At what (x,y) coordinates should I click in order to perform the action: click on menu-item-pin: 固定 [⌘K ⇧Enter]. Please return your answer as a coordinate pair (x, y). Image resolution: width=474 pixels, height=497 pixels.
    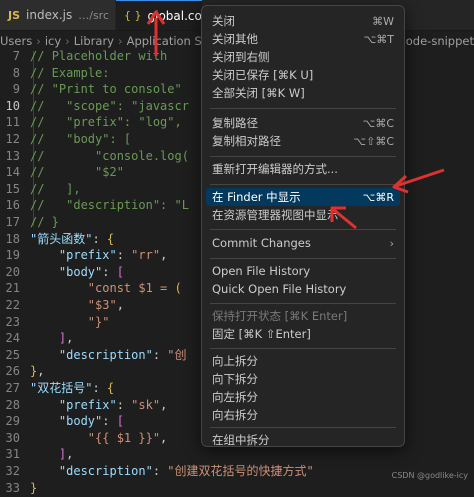
    Looking at the image, I should click on (303, 334).